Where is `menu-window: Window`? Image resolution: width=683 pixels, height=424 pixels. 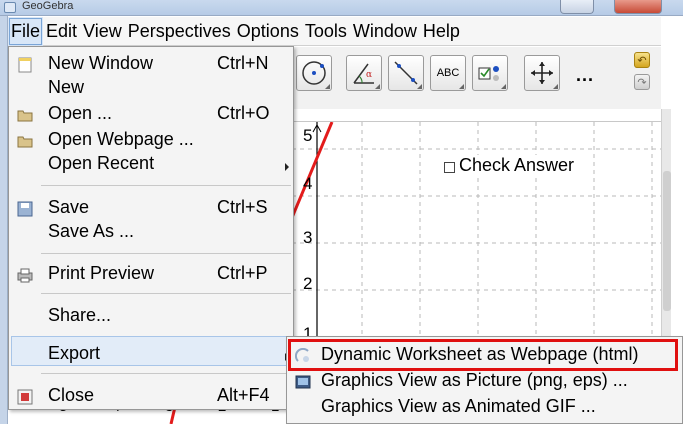
menu-window: Window is located at coordinates (385, 31).